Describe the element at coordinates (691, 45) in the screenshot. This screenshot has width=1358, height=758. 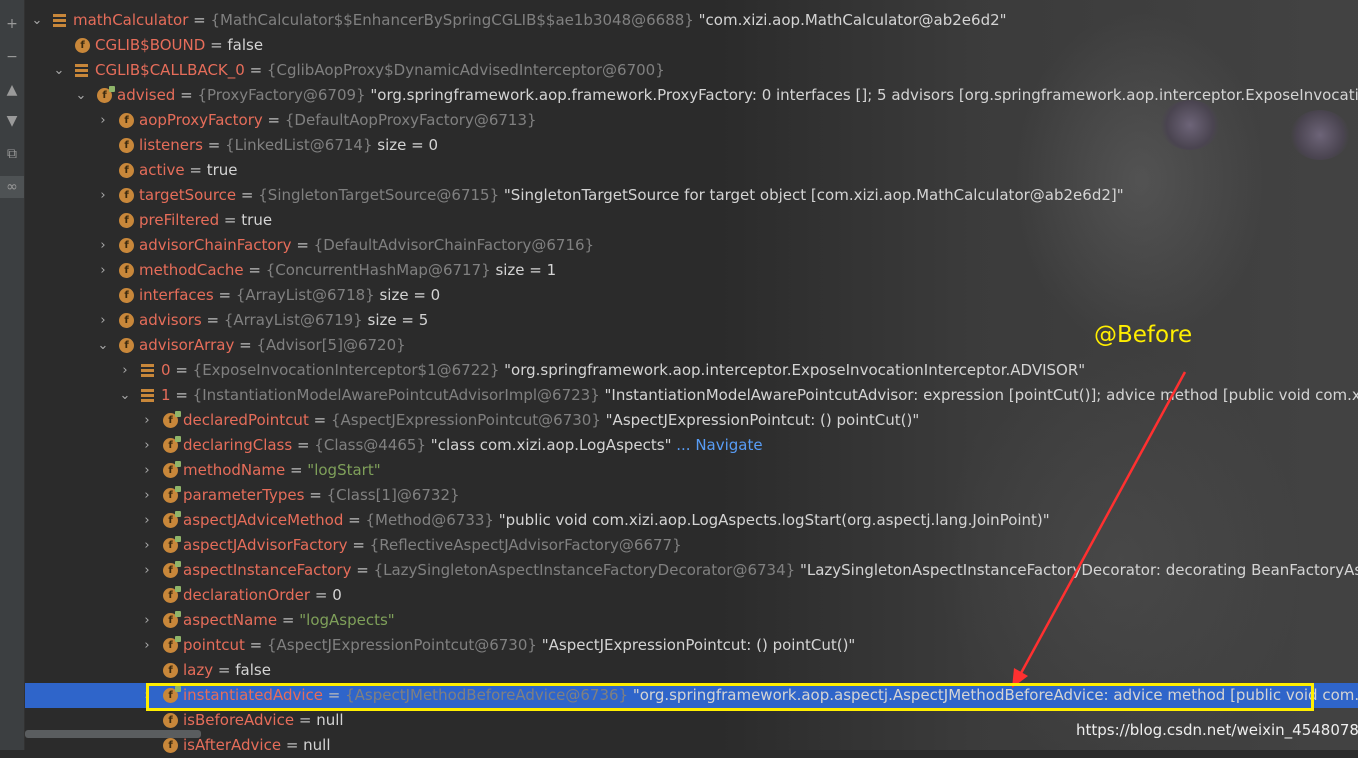
I see `tree-row: f CGLIB$BOUND = false` at that location.